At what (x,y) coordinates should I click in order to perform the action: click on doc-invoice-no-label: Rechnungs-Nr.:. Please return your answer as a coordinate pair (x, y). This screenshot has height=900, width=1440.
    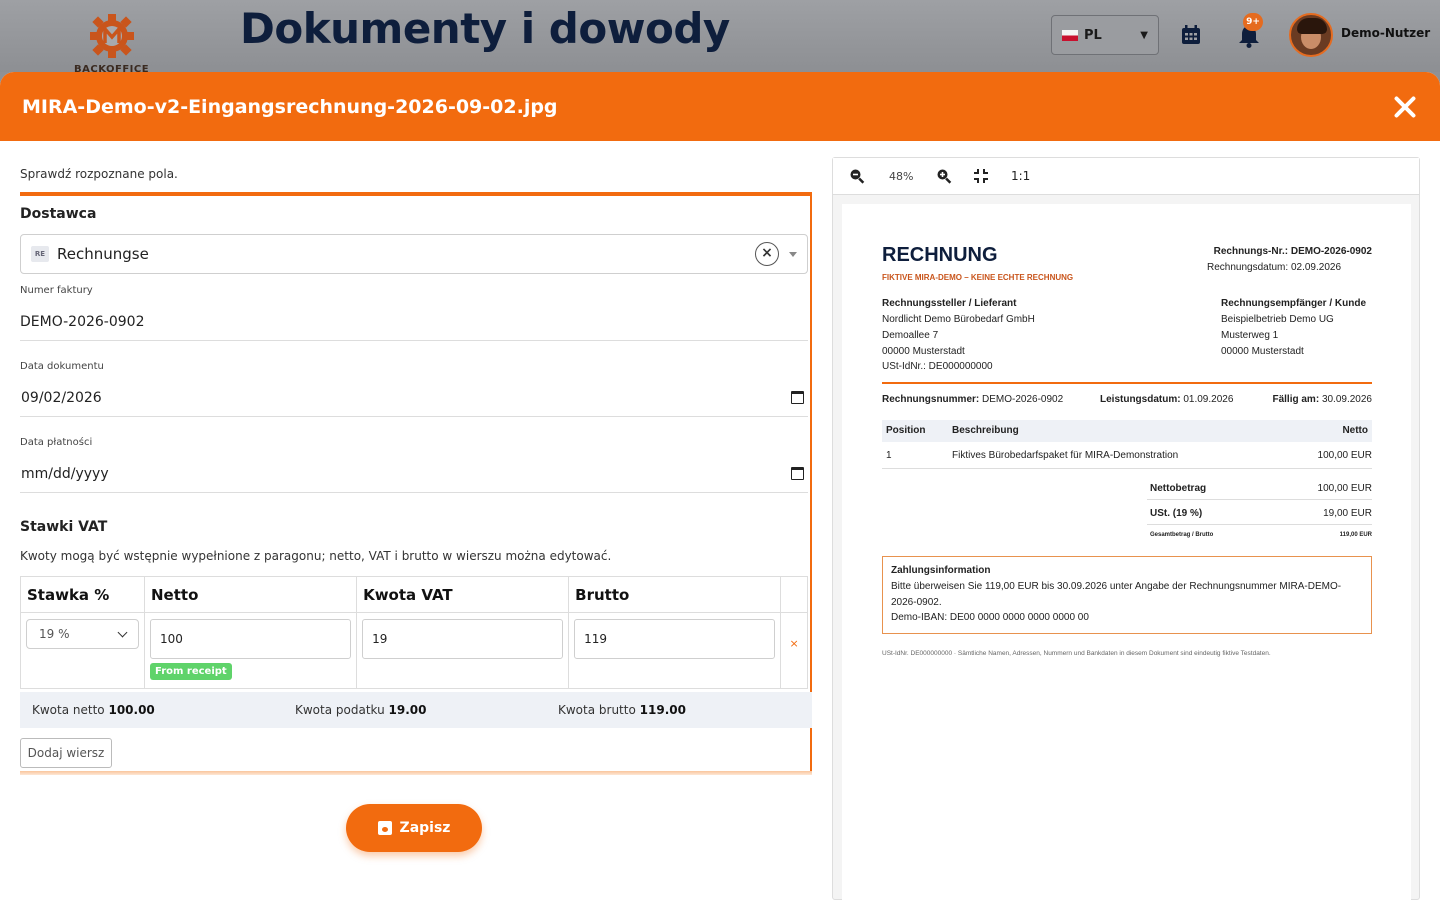
    Looking at the image, I should click on (1251, 251).